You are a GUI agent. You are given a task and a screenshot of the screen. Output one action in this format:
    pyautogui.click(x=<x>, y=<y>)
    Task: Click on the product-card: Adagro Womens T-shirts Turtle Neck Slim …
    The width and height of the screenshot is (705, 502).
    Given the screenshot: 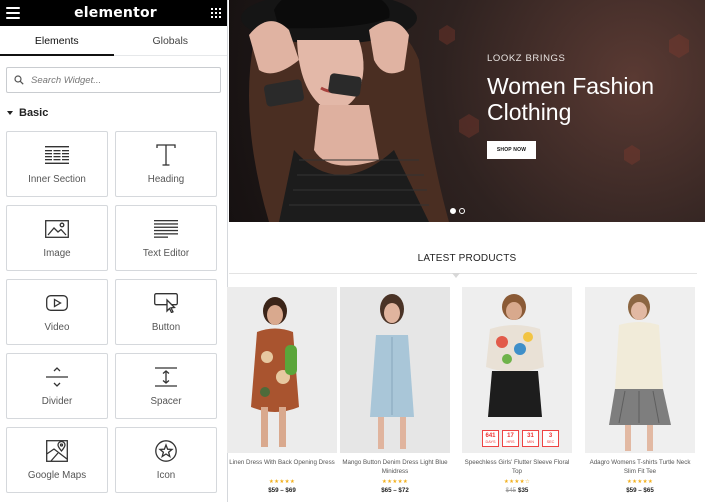 What is the action you would take?
    pyautogui.click(x=640, y=390)
    